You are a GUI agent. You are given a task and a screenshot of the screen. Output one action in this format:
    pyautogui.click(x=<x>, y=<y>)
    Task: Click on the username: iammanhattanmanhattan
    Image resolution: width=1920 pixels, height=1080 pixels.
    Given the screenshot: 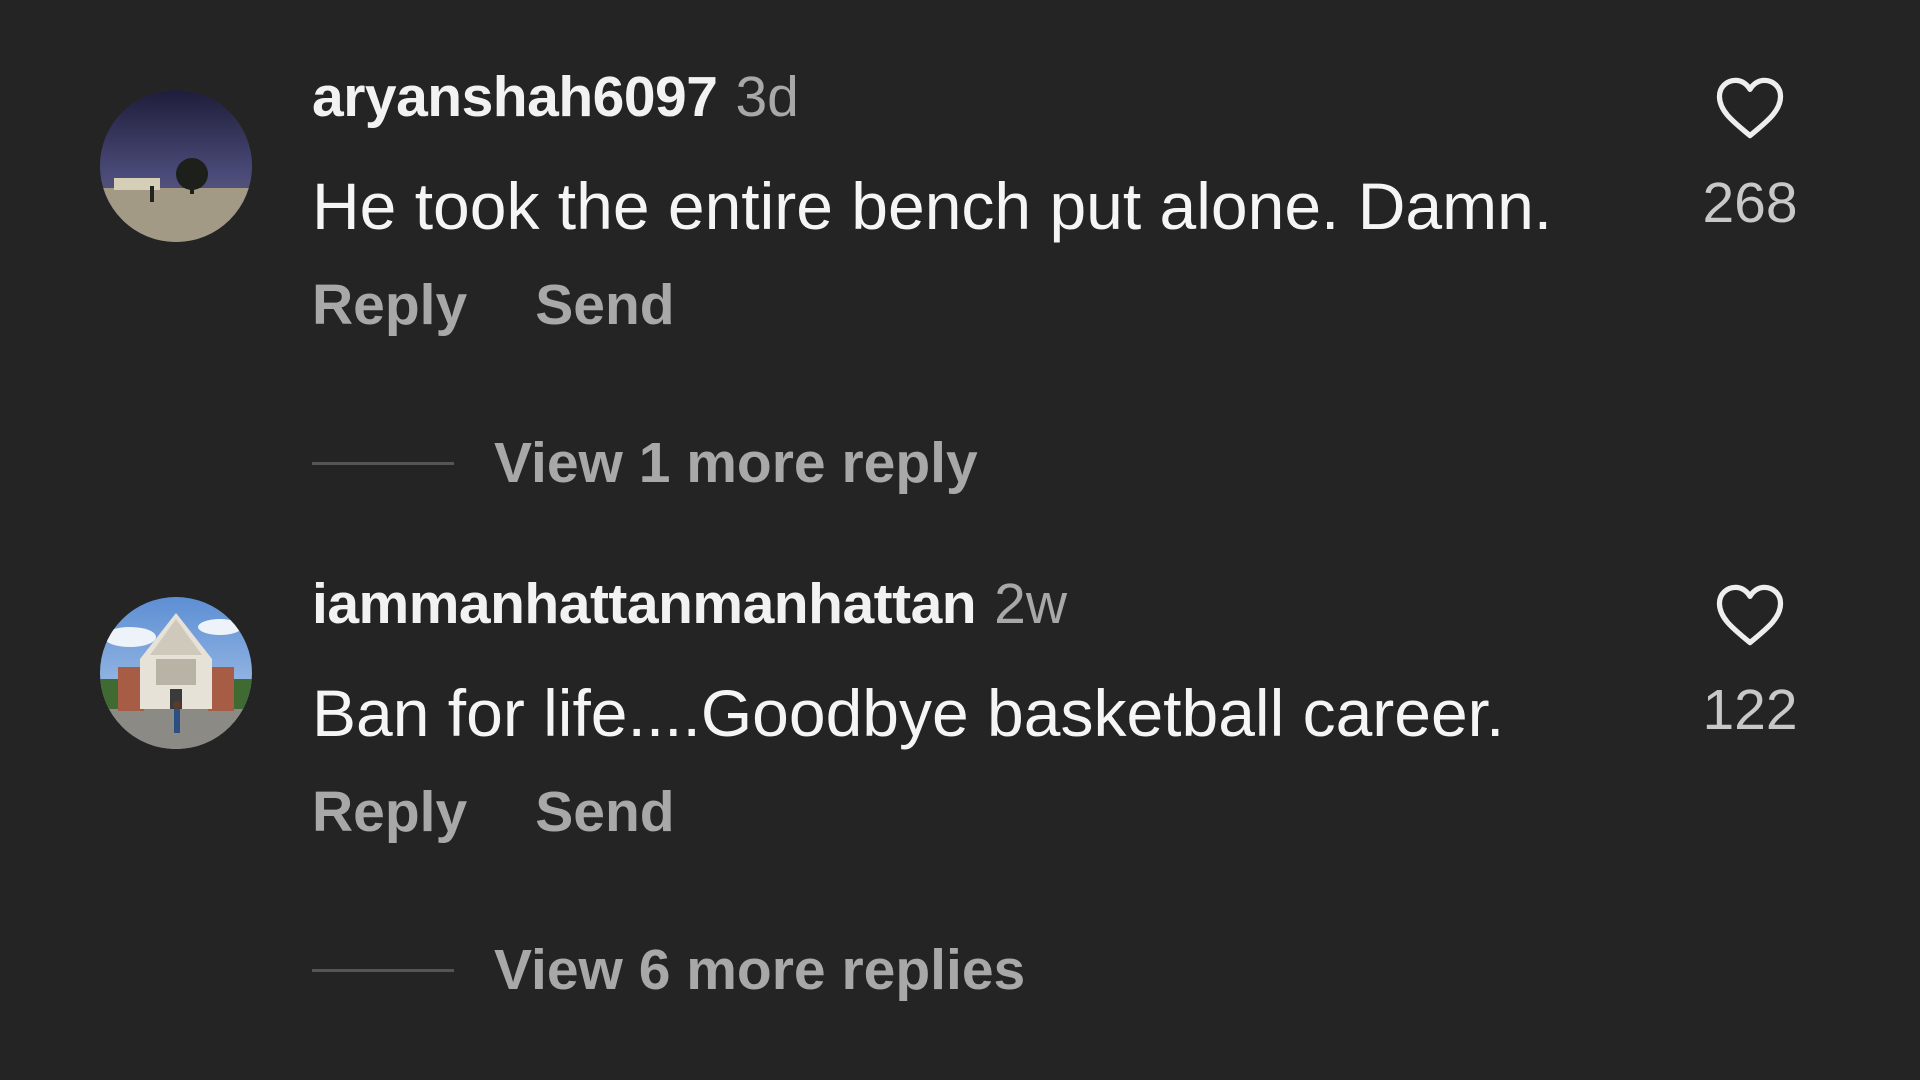 What is the action you would take?
    pyautogui.click(x=644, y=604)
    